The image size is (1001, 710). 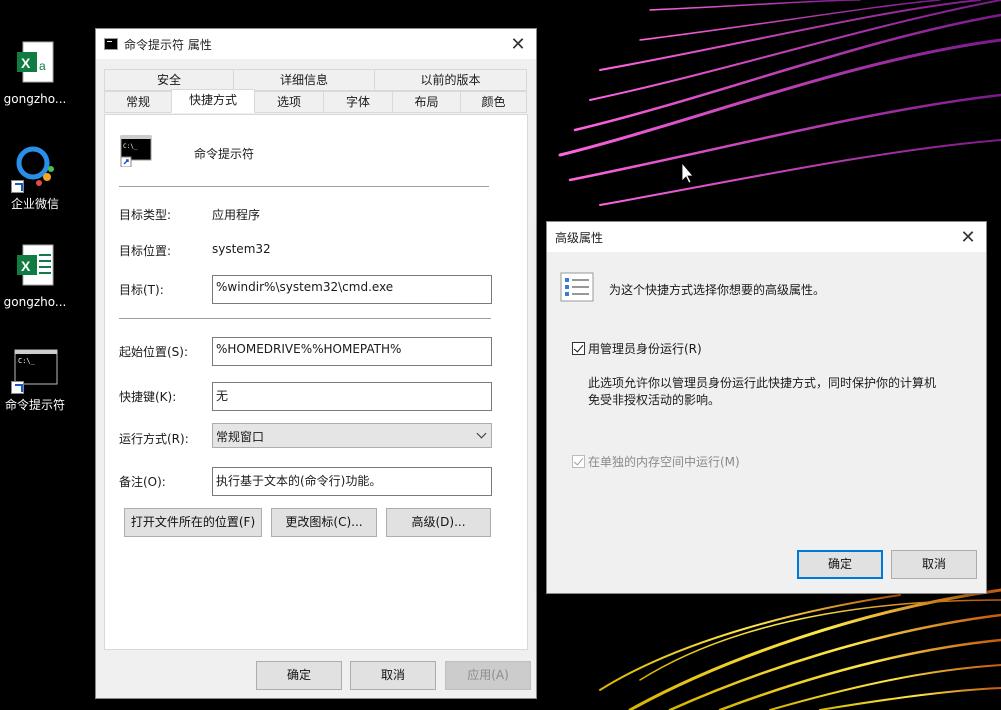 I want to click on tab-shortcut: 快捷方式, so click(x=213, y=101).